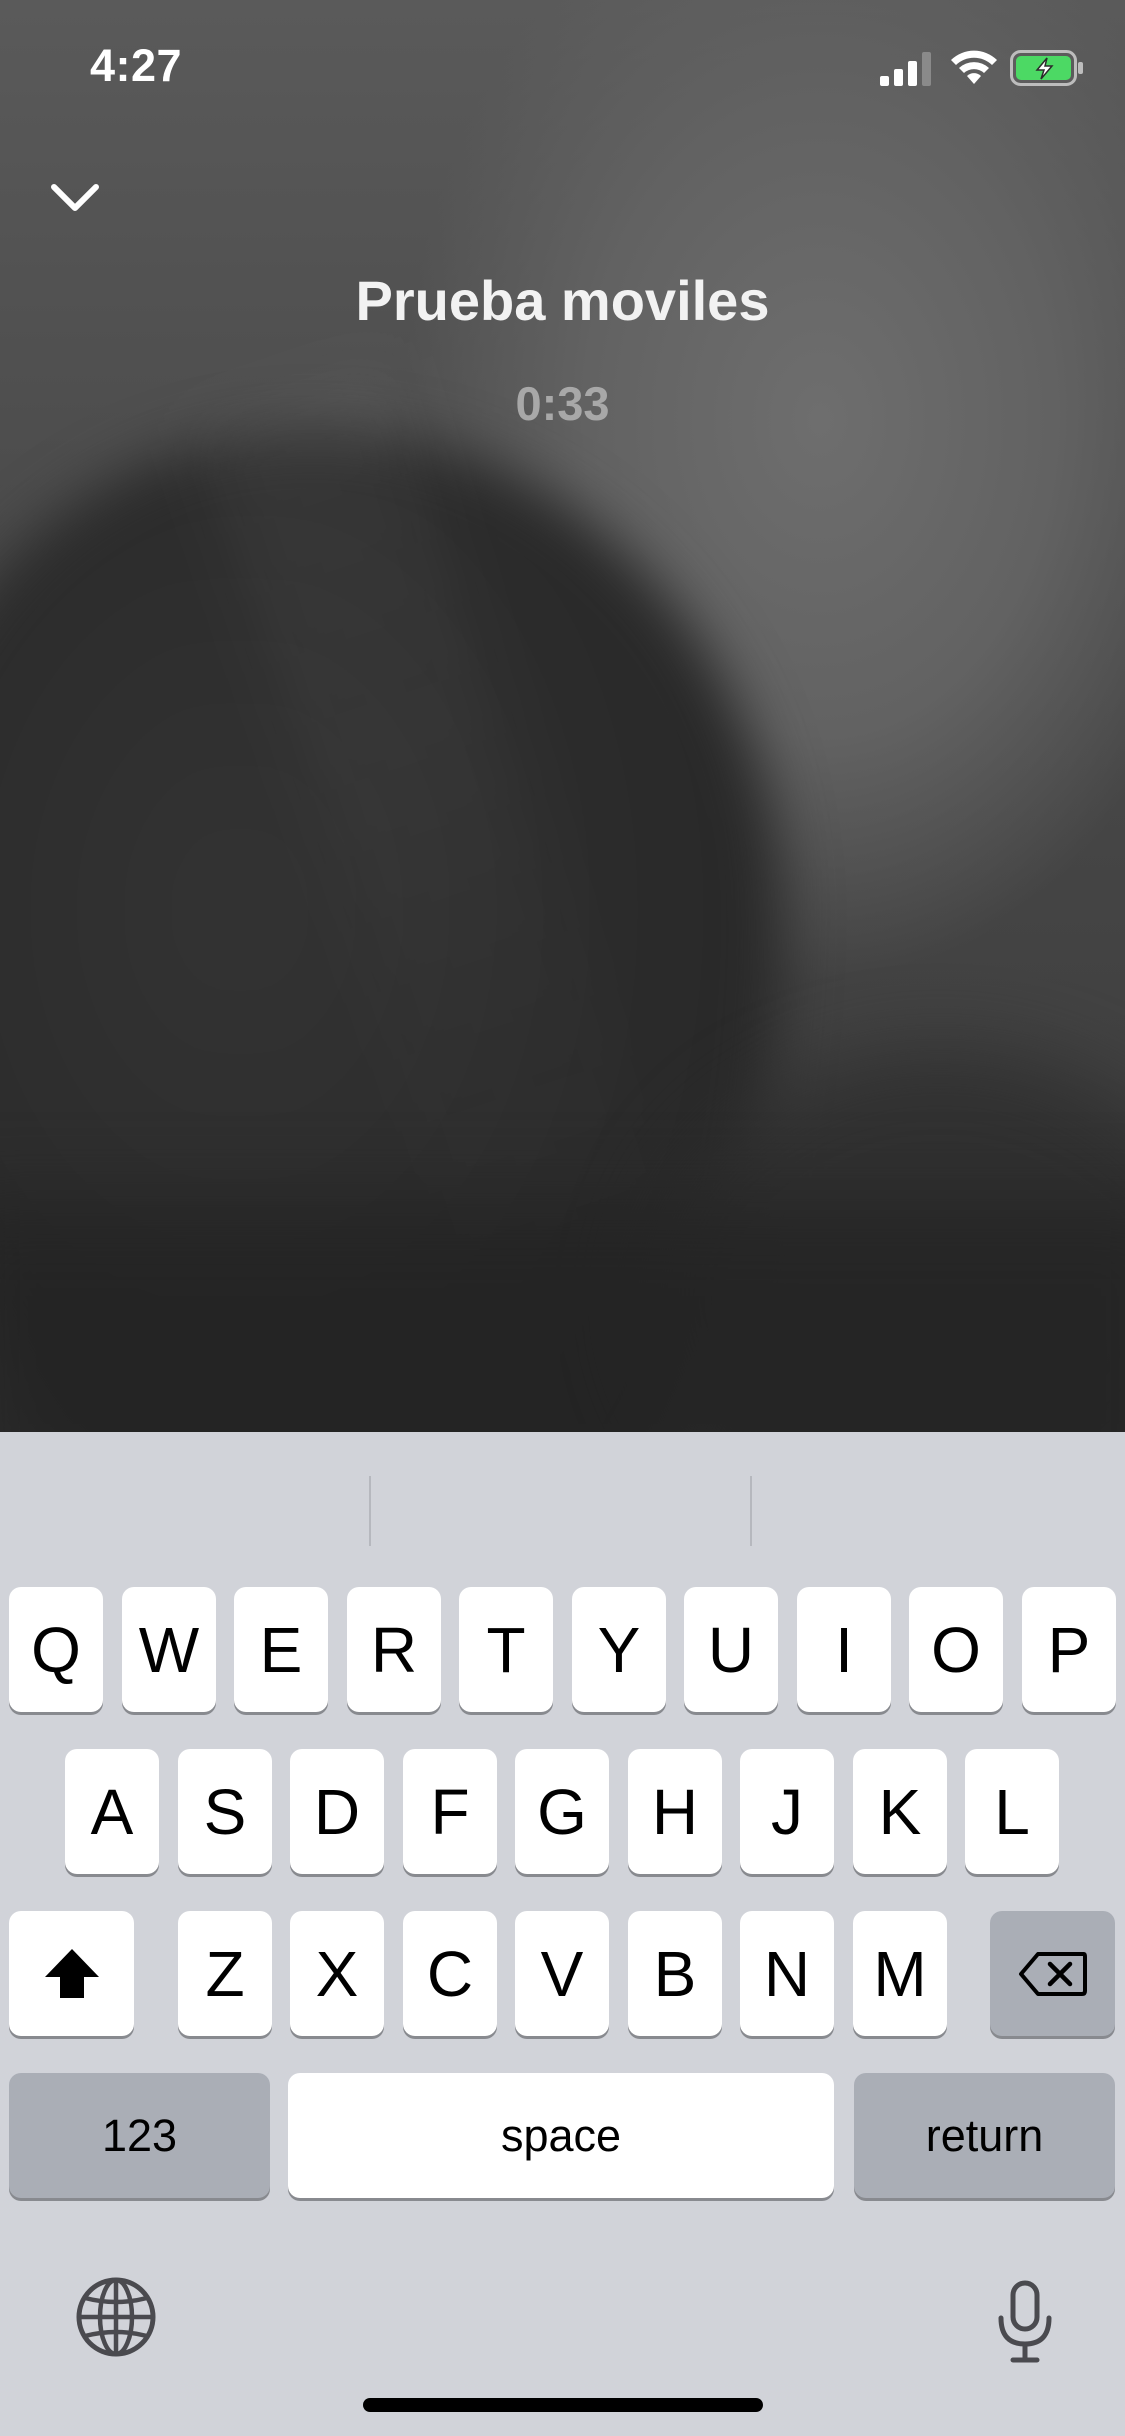 The width and height of the screenshot is (1125, 2436). Describe the element at coordinates (731, 1649) in the screenshot. I see `key-u: U` at that location.